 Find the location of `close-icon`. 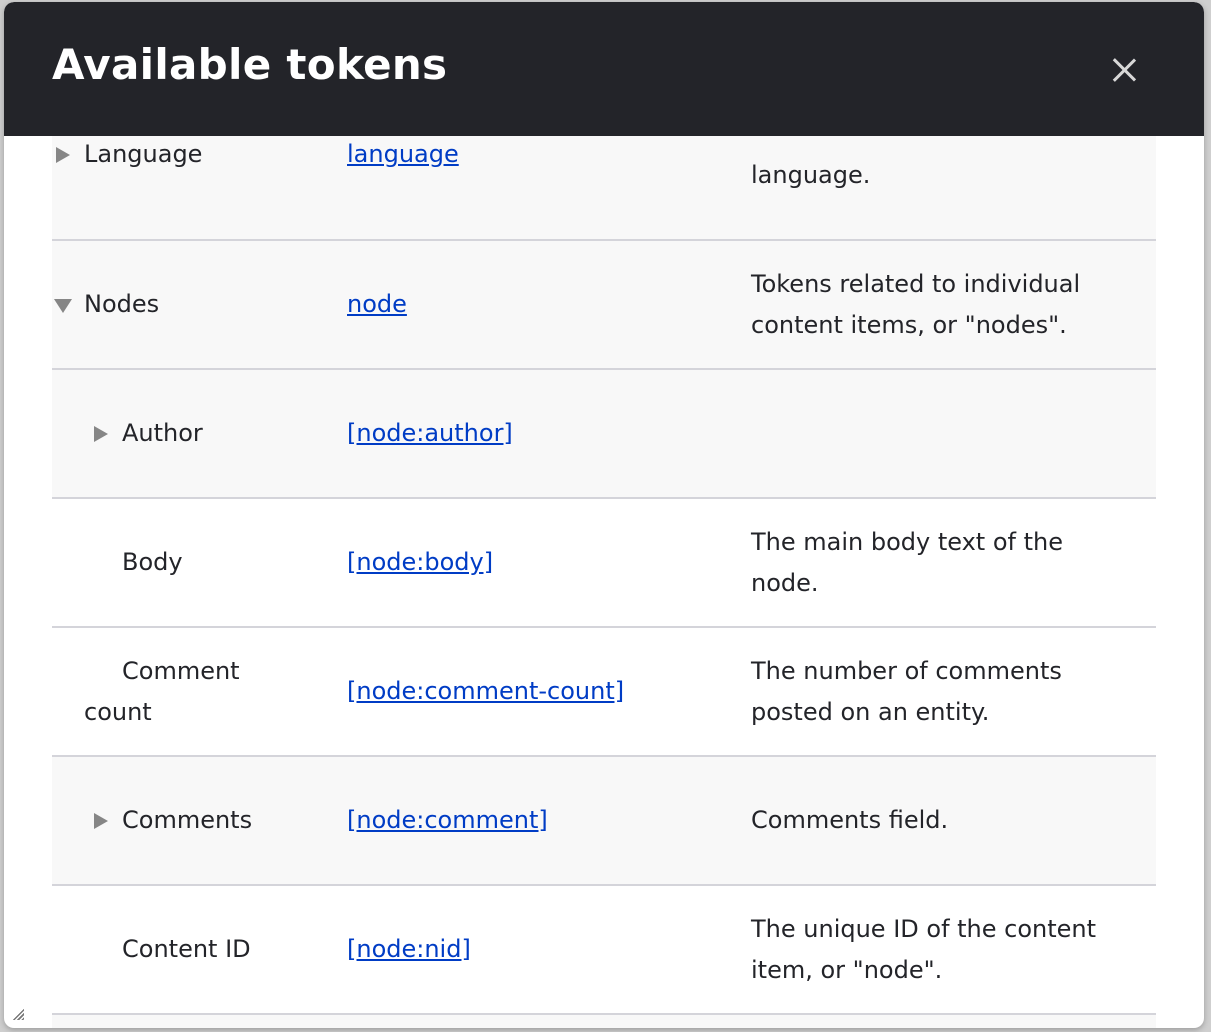

close-icon is located at coordinates (1124, 70).